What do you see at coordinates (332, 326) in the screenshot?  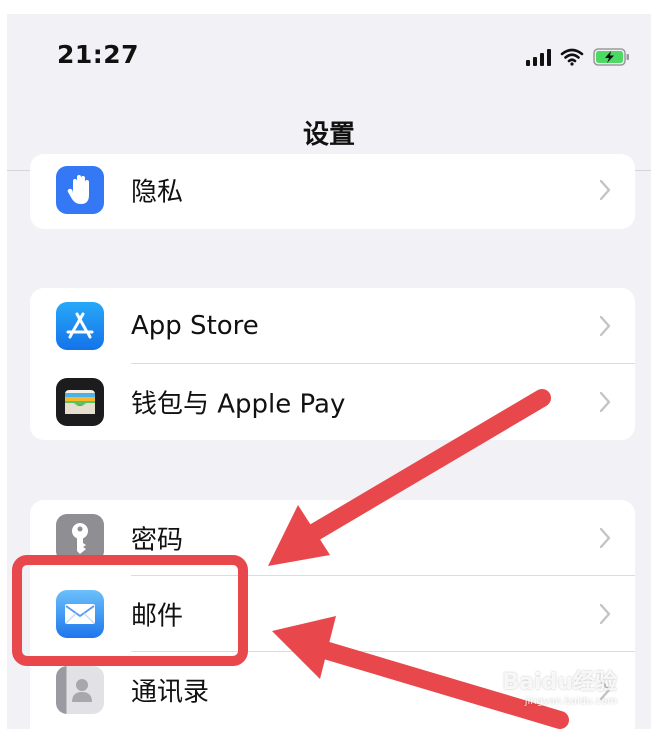 I see `settings-row-app-store: App Store` at bounding box center [332, 326].